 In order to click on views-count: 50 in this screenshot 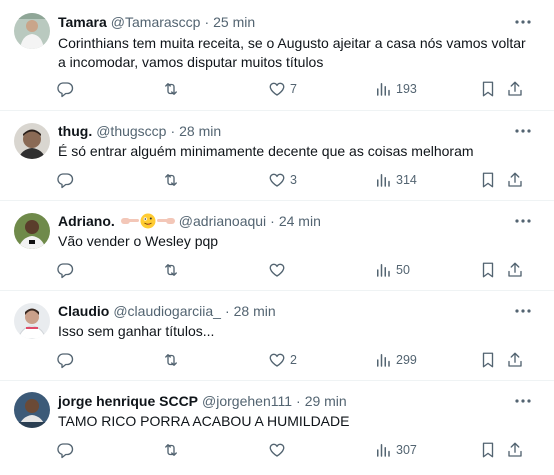, I will do `click(403, 270)`.